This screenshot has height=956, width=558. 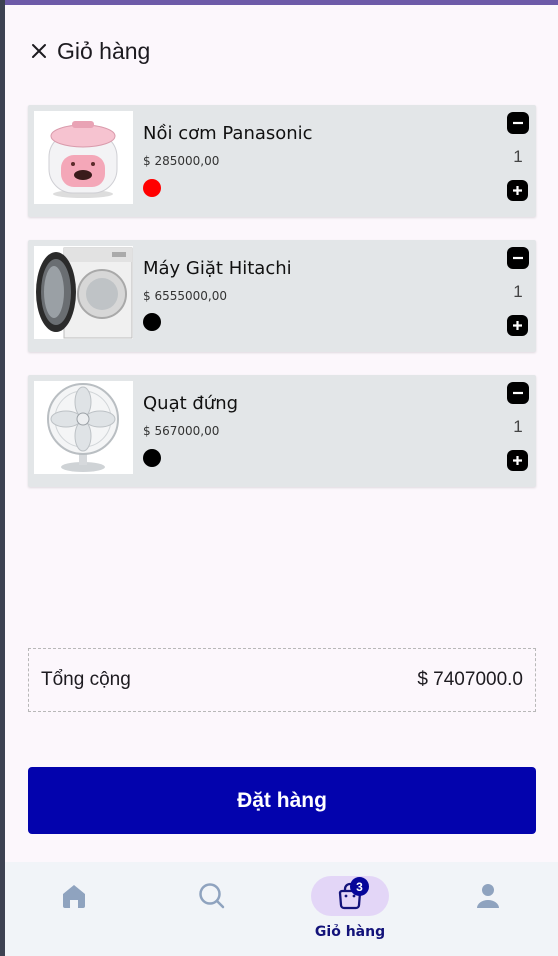 What do you see at coordinates (281, 2) in the screenshot?
I see `status-bar` at bounding box center [281, 2].